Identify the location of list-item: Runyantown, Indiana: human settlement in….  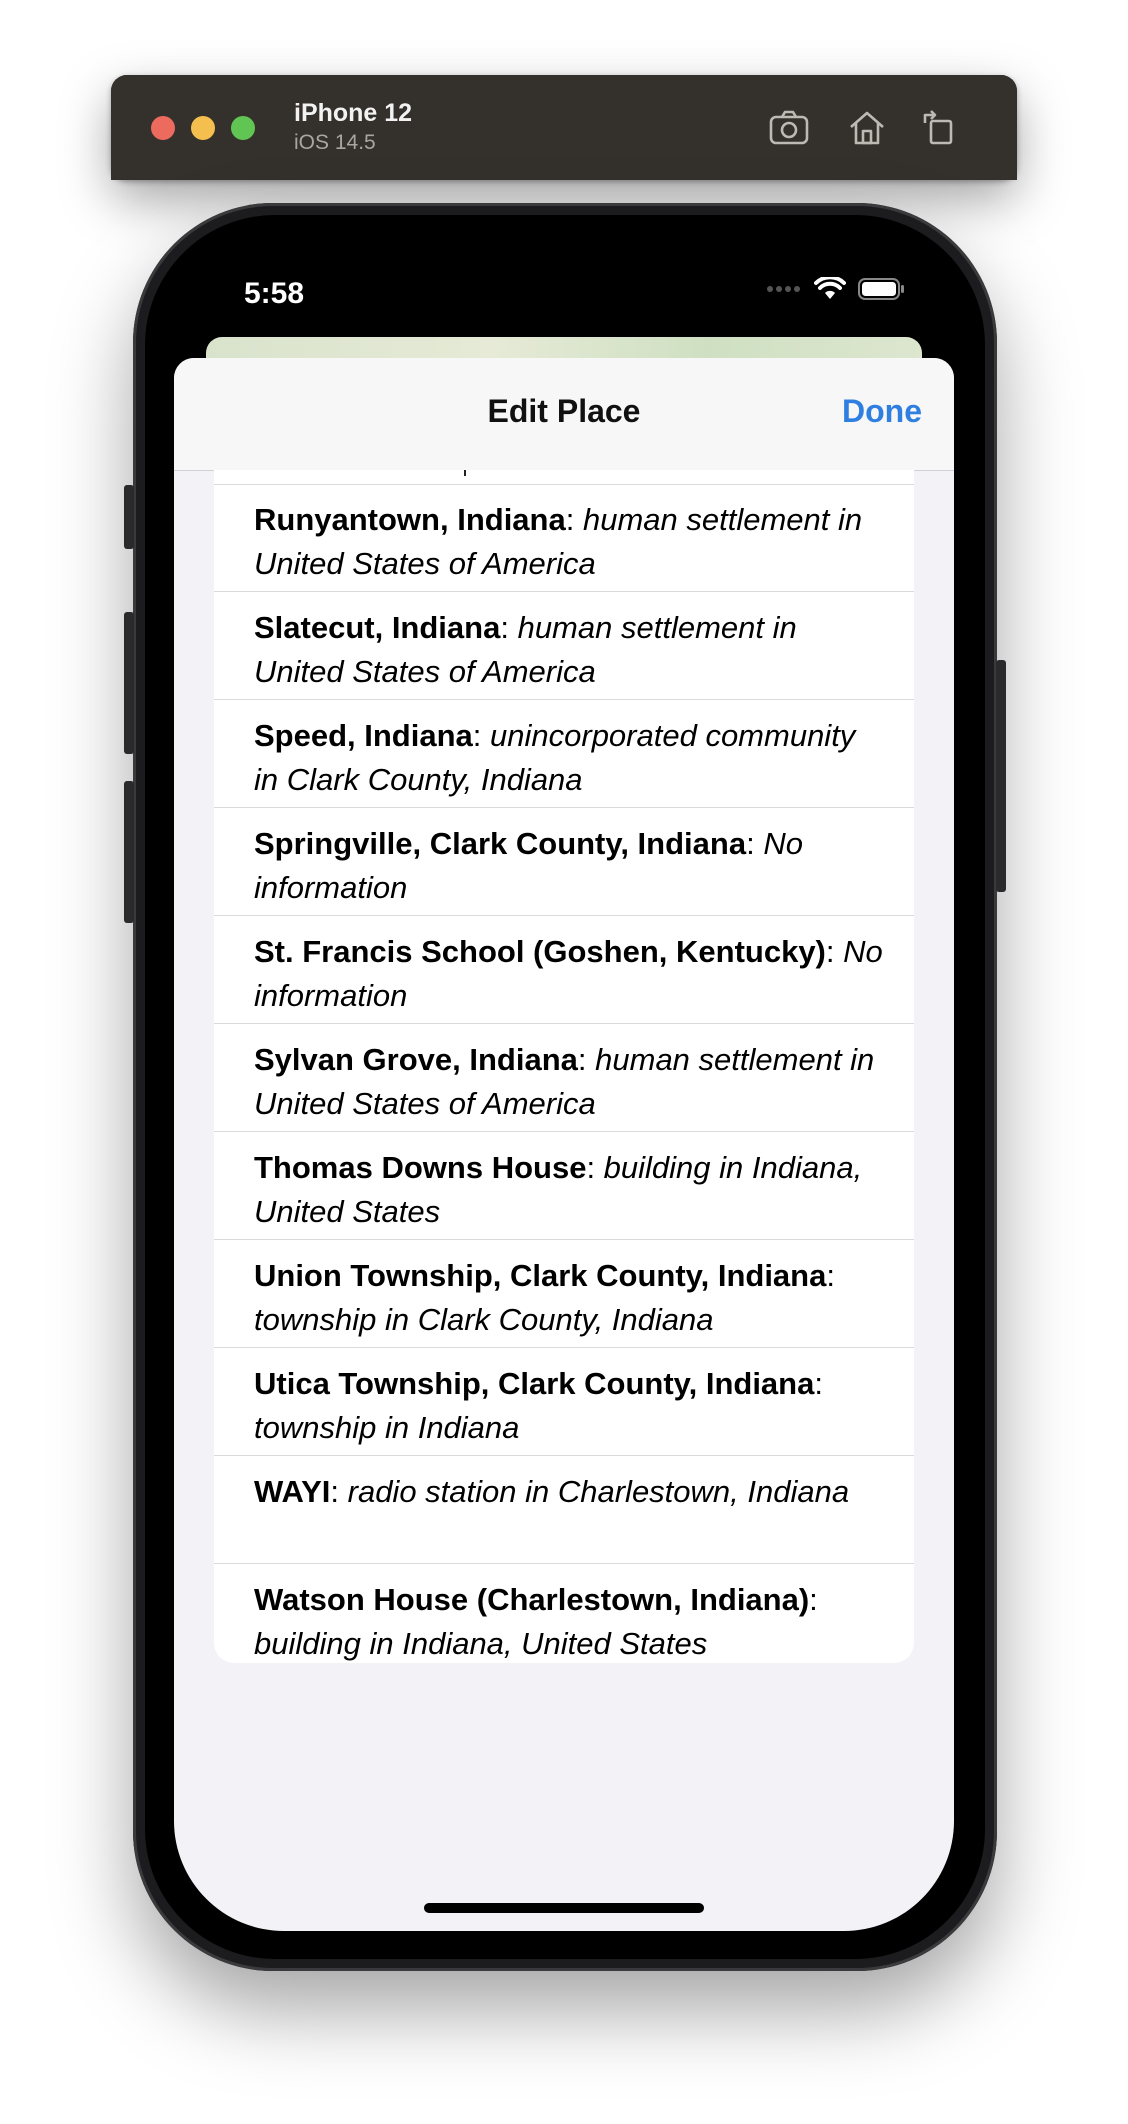
(564, 538).